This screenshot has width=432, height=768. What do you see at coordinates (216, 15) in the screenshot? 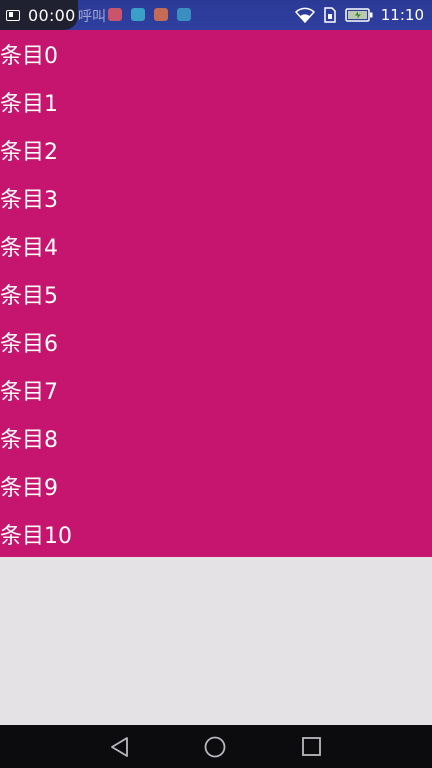
I see `status-bar: 00:00 呼叫 11:10` at bounding box center [216, 15].